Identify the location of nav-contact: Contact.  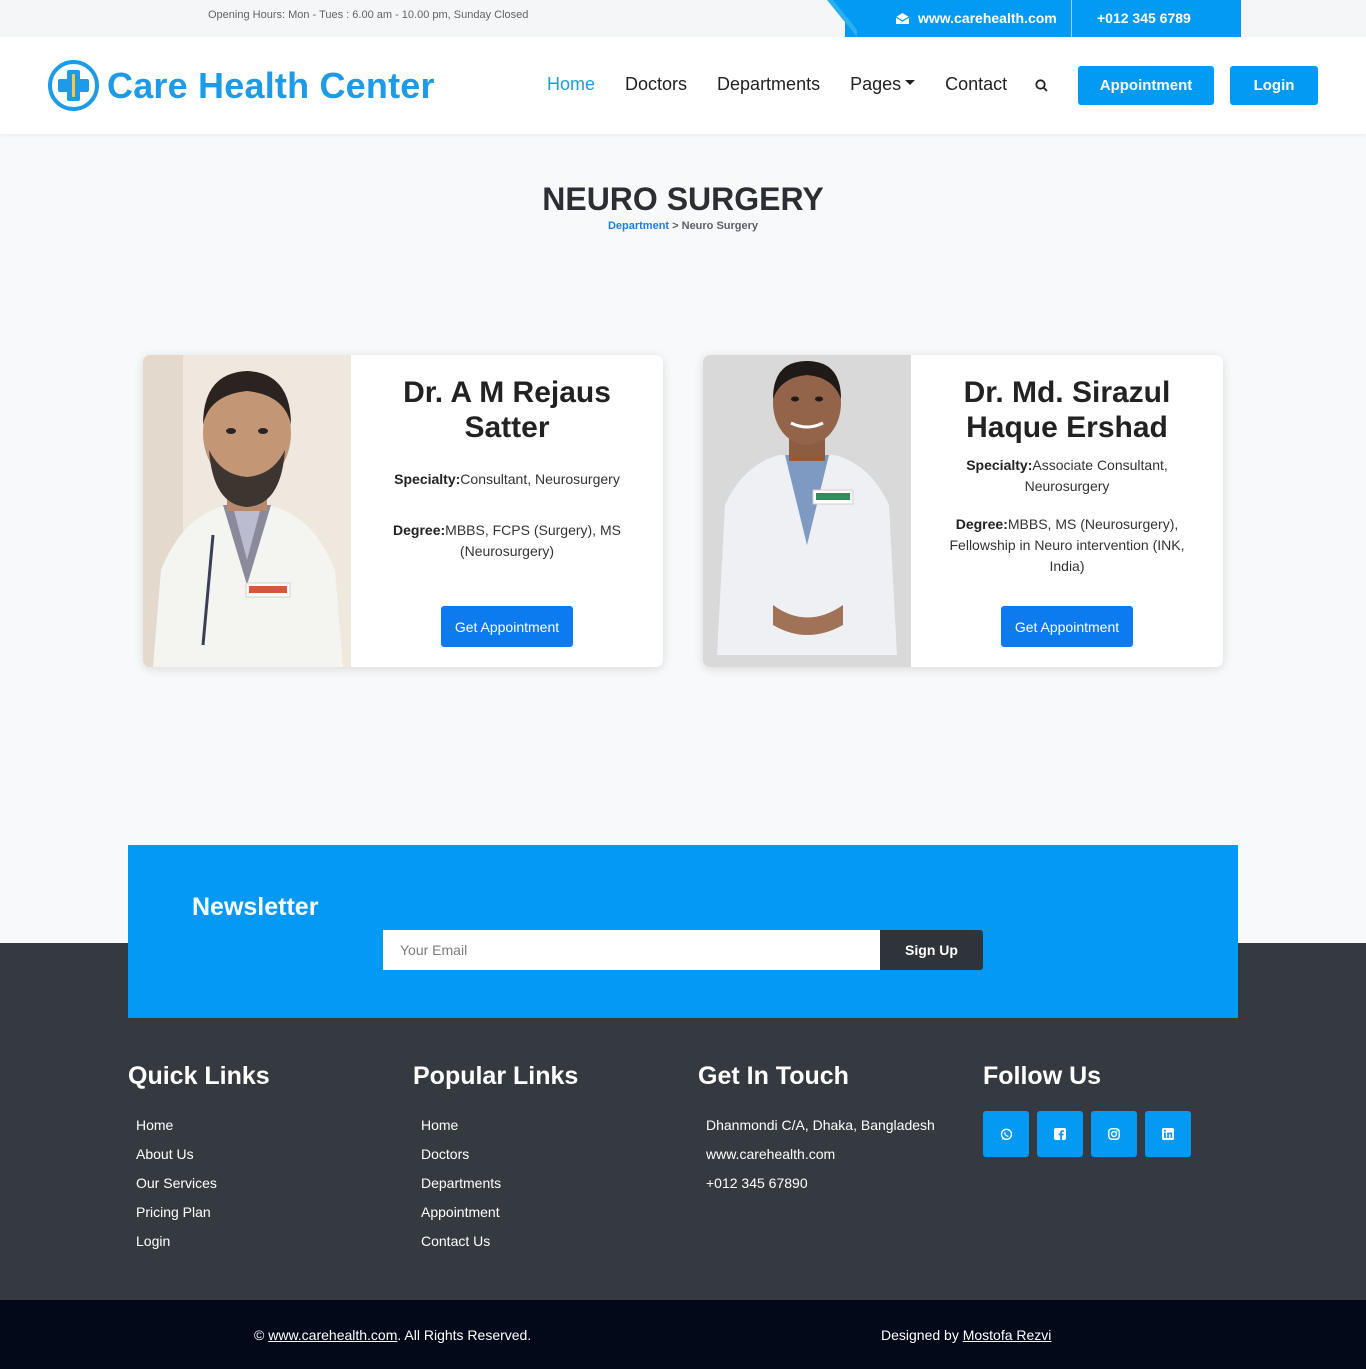
(976, 84).